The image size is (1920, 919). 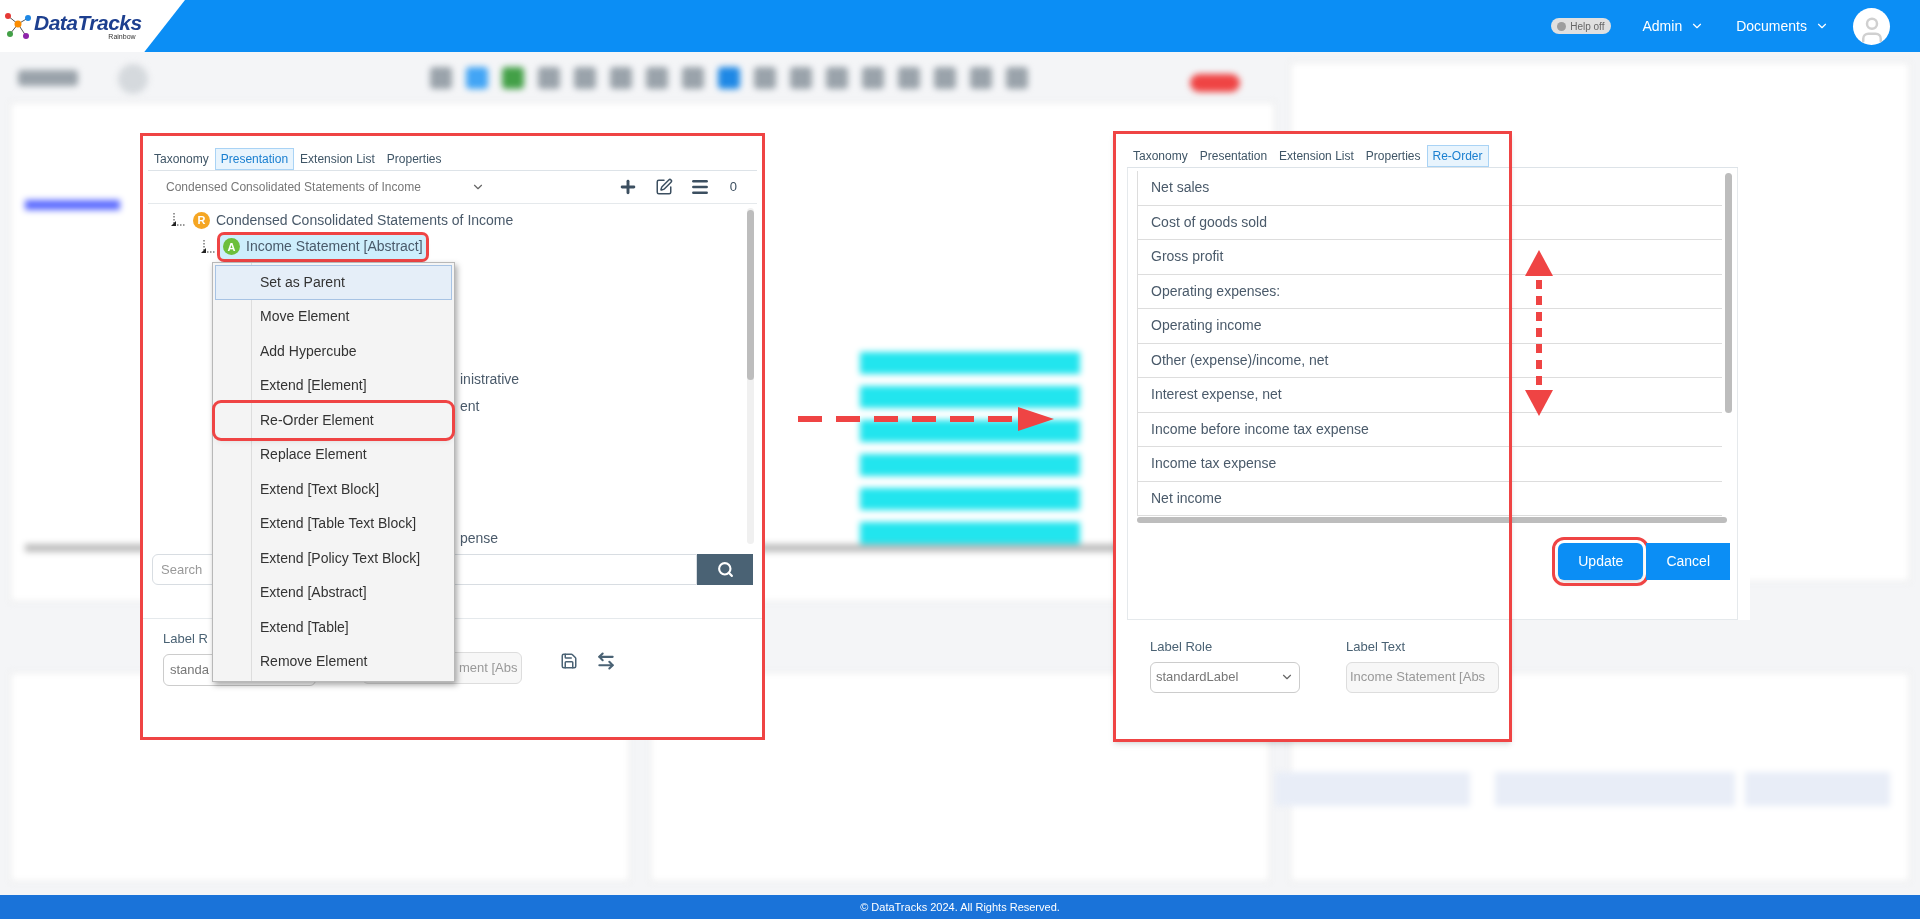 What do you see at coordinates (490, 379) in the screenshot?
I see `tree-node-label: inistrative` at bounding box center [490, 379].